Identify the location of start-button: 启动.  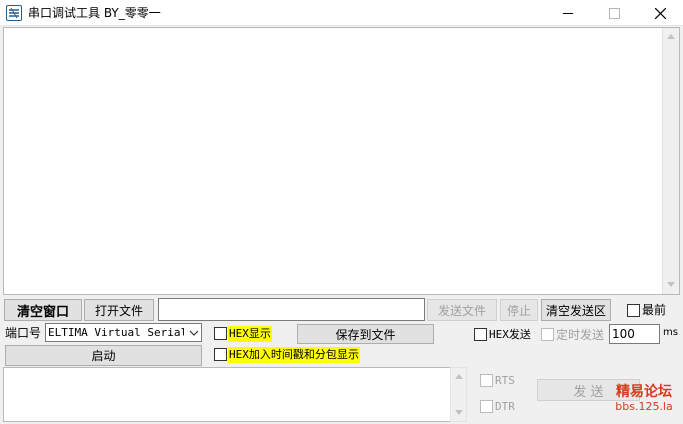
(103, 355).